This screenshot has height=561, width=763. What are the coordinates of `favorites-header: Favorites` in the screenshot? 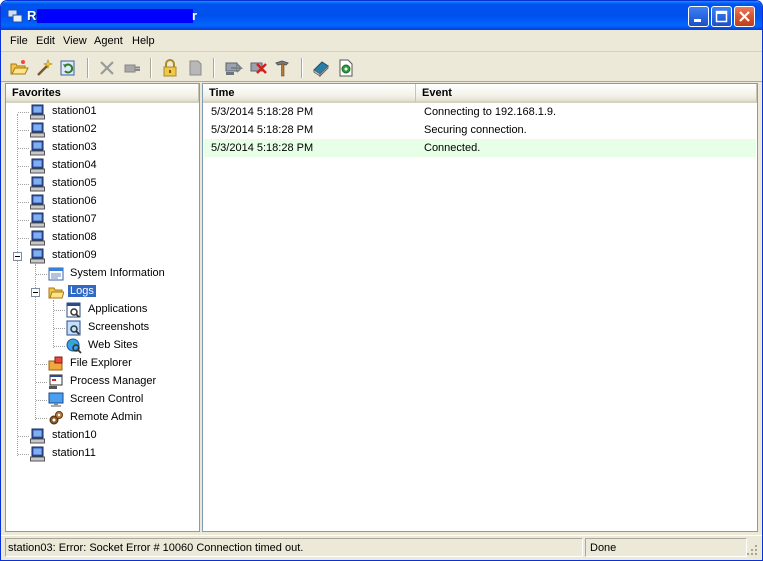 It's located at (102, 93).